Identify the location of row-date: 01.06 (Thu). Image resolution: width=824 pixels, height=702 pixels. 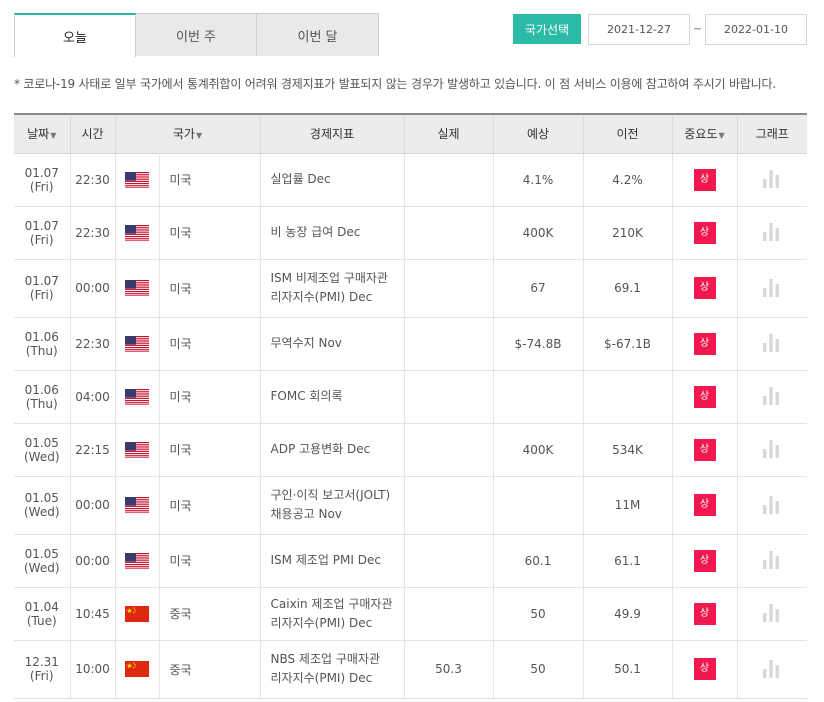
(42, 397).